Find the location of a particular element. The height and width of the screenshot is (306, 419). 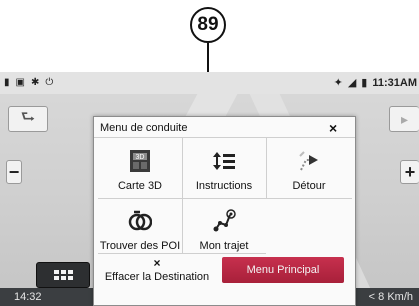

menu-item-my-route: Mon trajet is located at coordinates (224, 225).